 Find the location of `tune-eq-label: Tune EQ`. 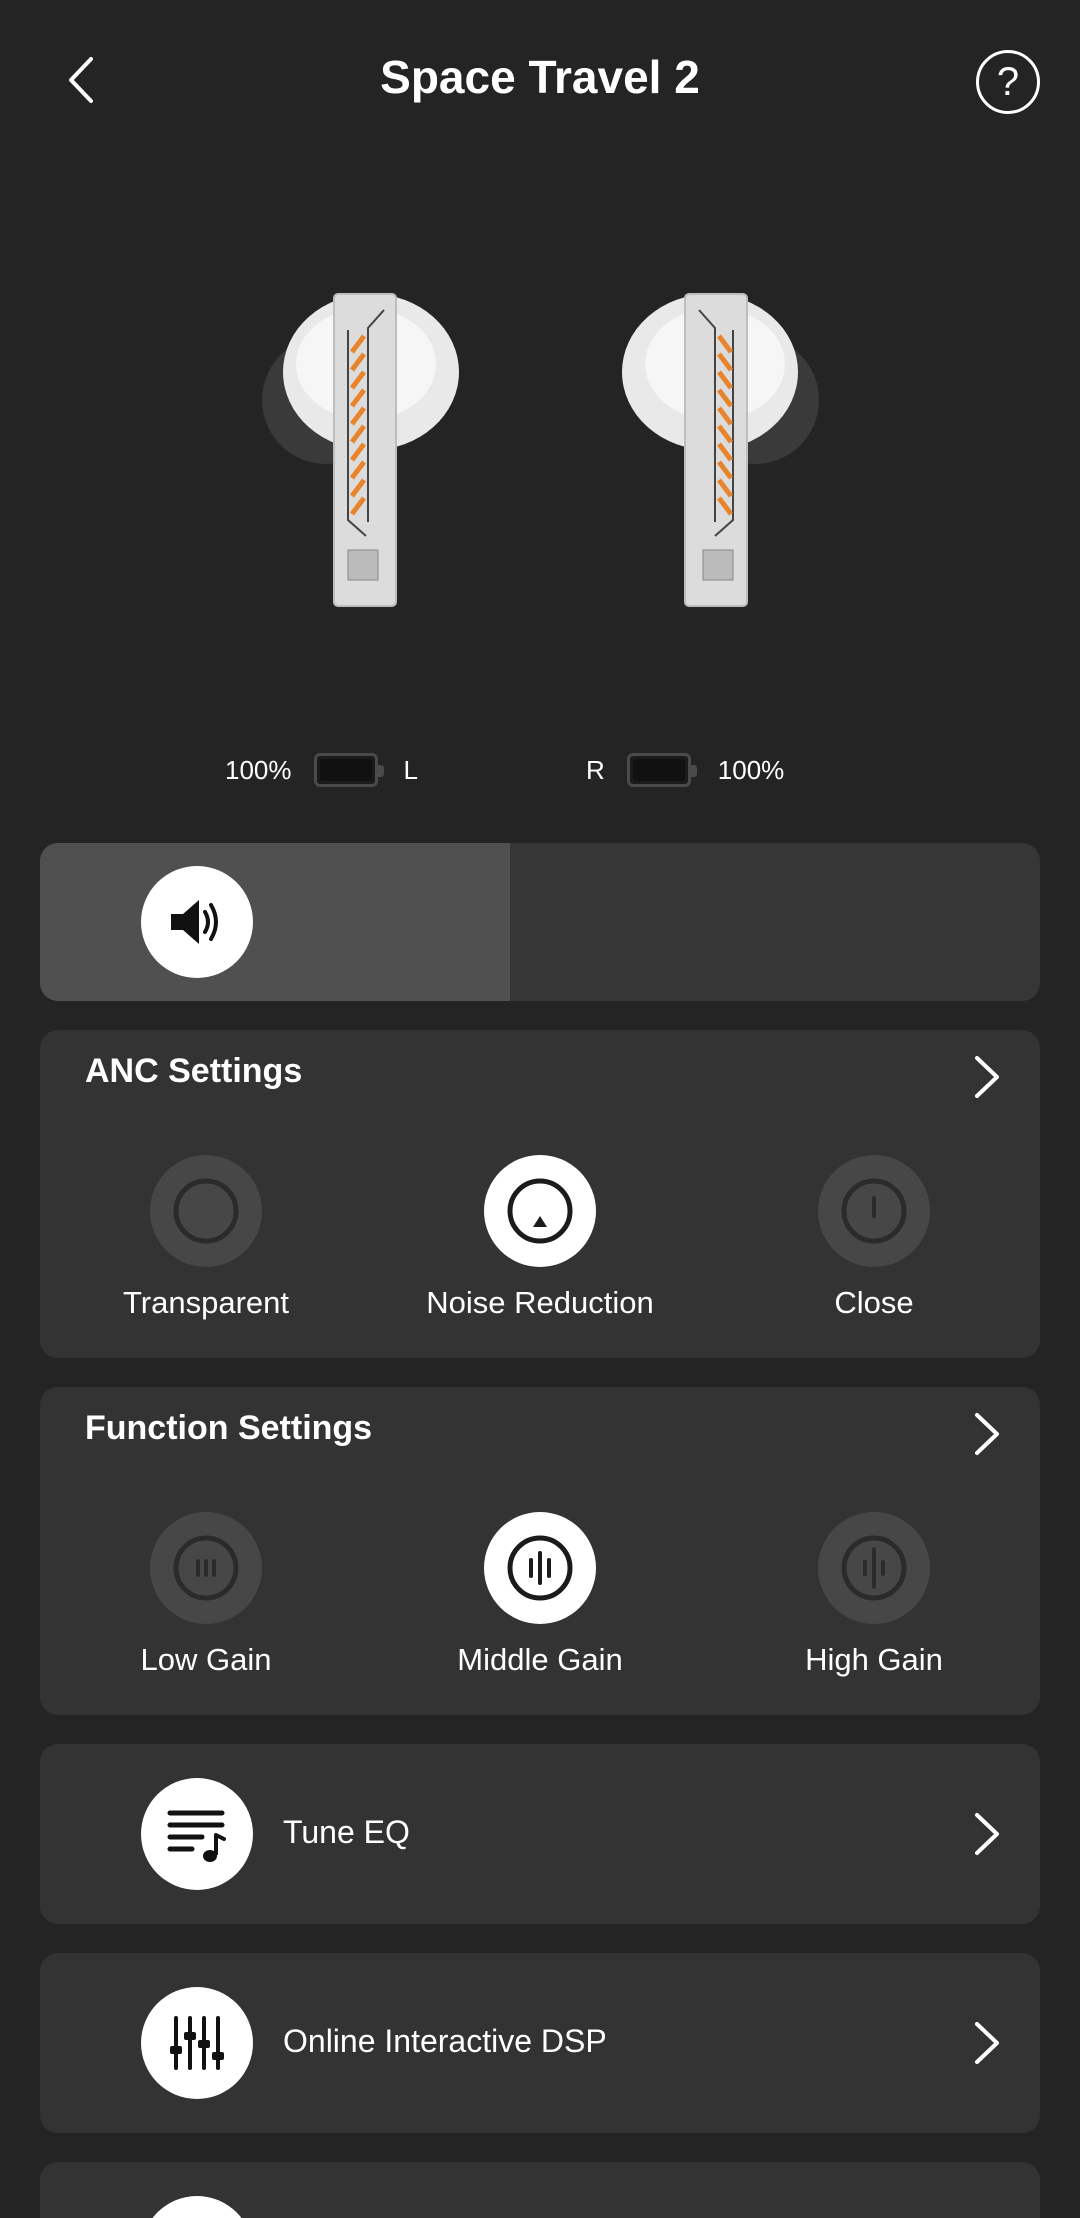

tune-eq-label: Tune EQ is located at coordinates (346, 1832).